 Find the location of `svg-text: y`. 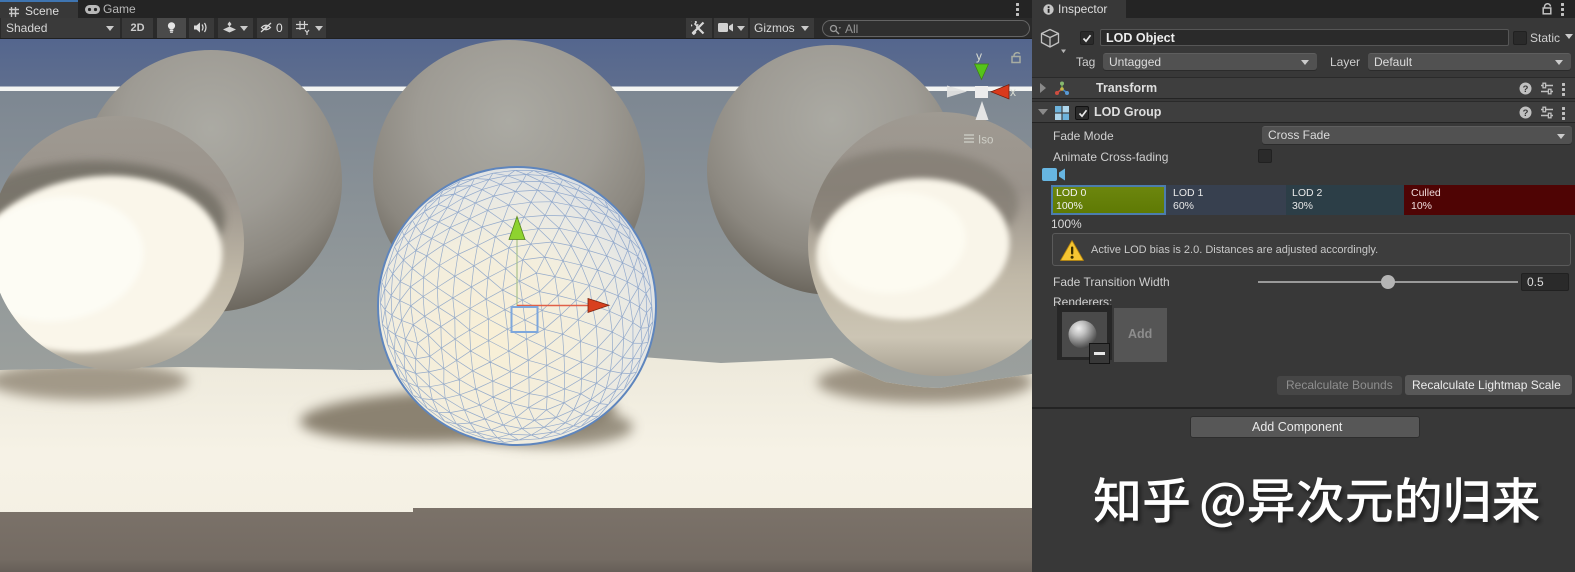

svg-text: y is located at coordinates (979, 56).